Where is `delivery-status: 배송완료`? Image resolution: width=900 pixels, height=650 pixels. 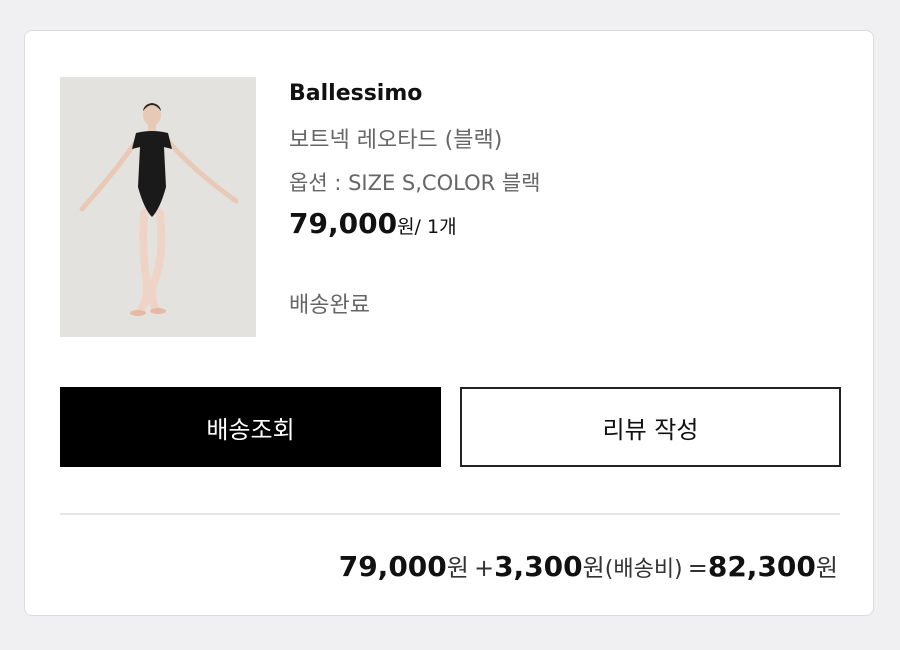 delivery-status: 배송완료 is located at coordinates (329, 305).